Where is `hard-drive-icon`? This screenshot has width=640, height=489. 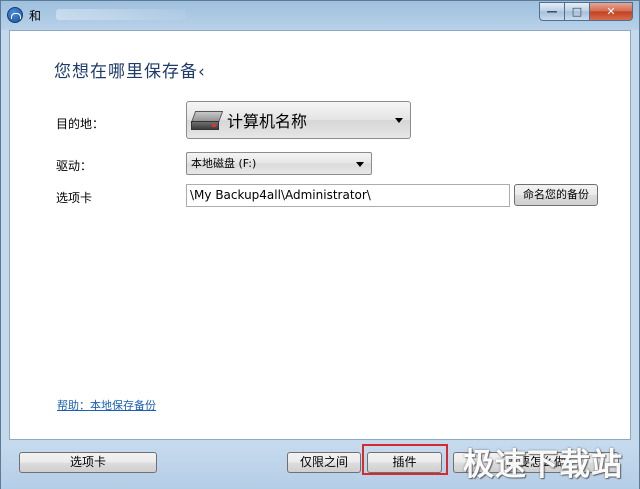 hard-drive-icon is located at coordinates (207, 120).